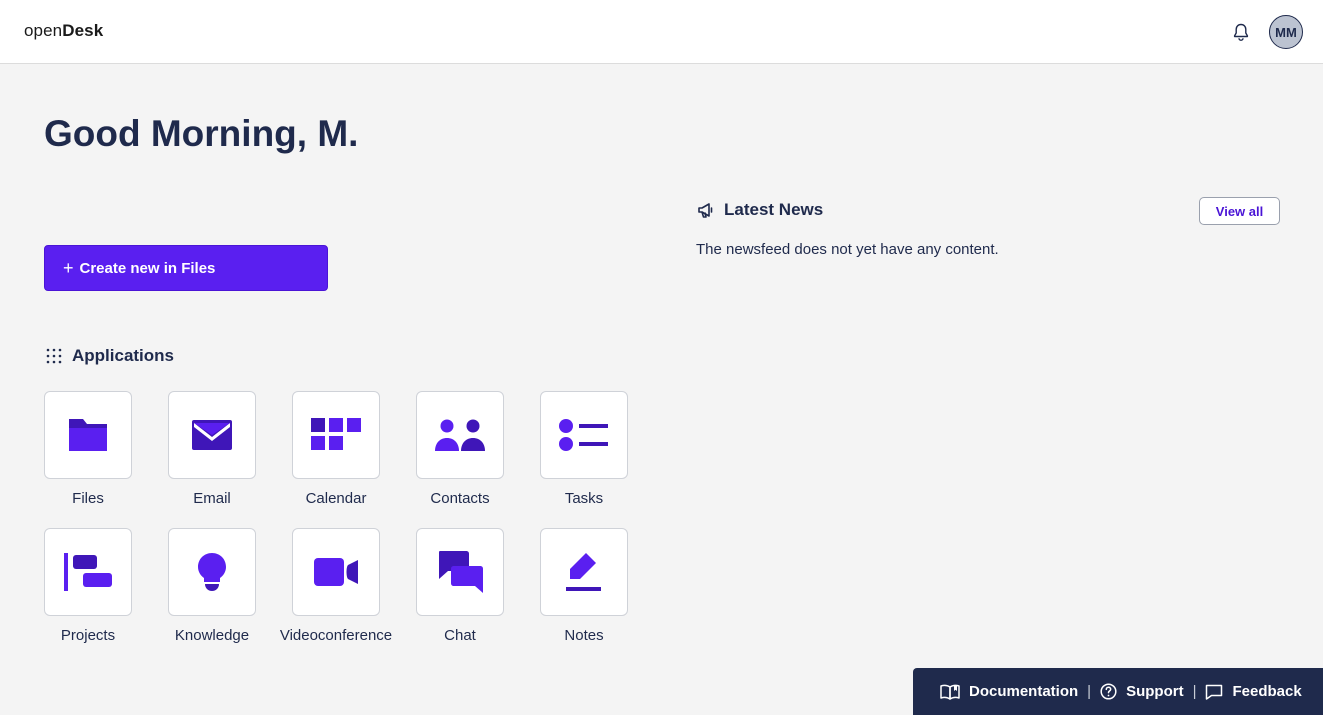  Describe the element at coordinates (1214, 692) in the screenshot. I see `feedback-icon` at that location.